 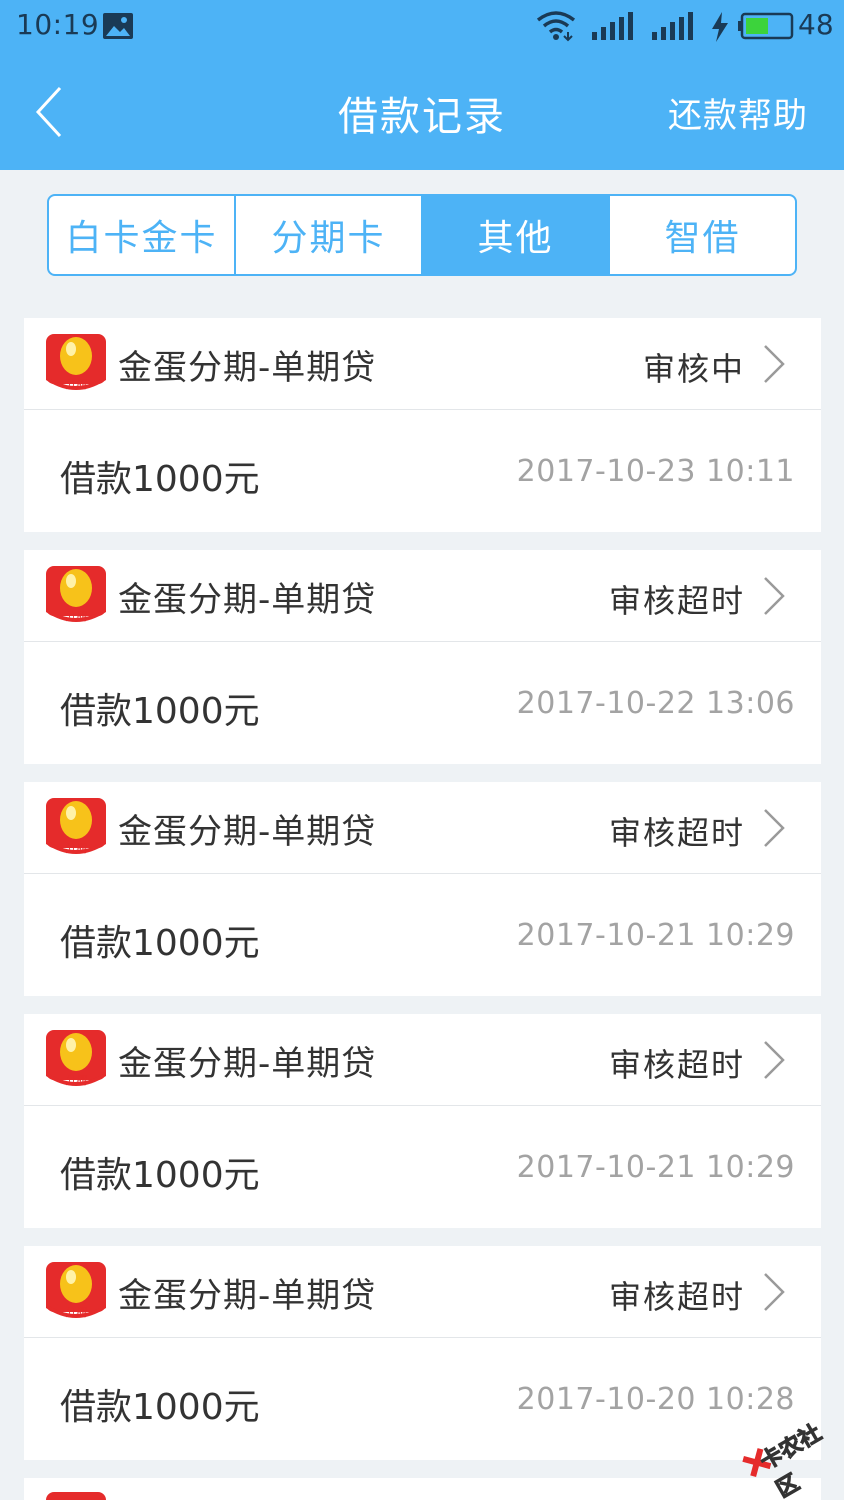 What do you see at coordinates (791, 1460) in the screenshot?
I see `watermark-text: 卡农社区` at bounding box center [791, 1460].